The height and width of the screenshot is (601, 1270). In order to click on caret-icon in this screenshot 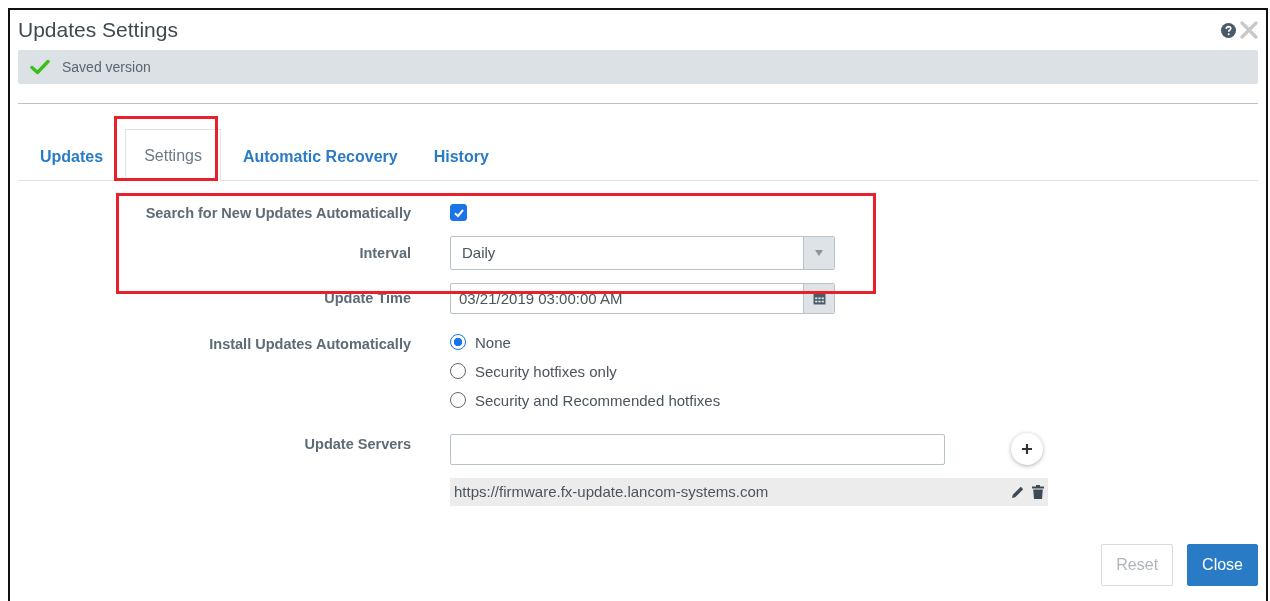, I will do `click(819, 252)`.